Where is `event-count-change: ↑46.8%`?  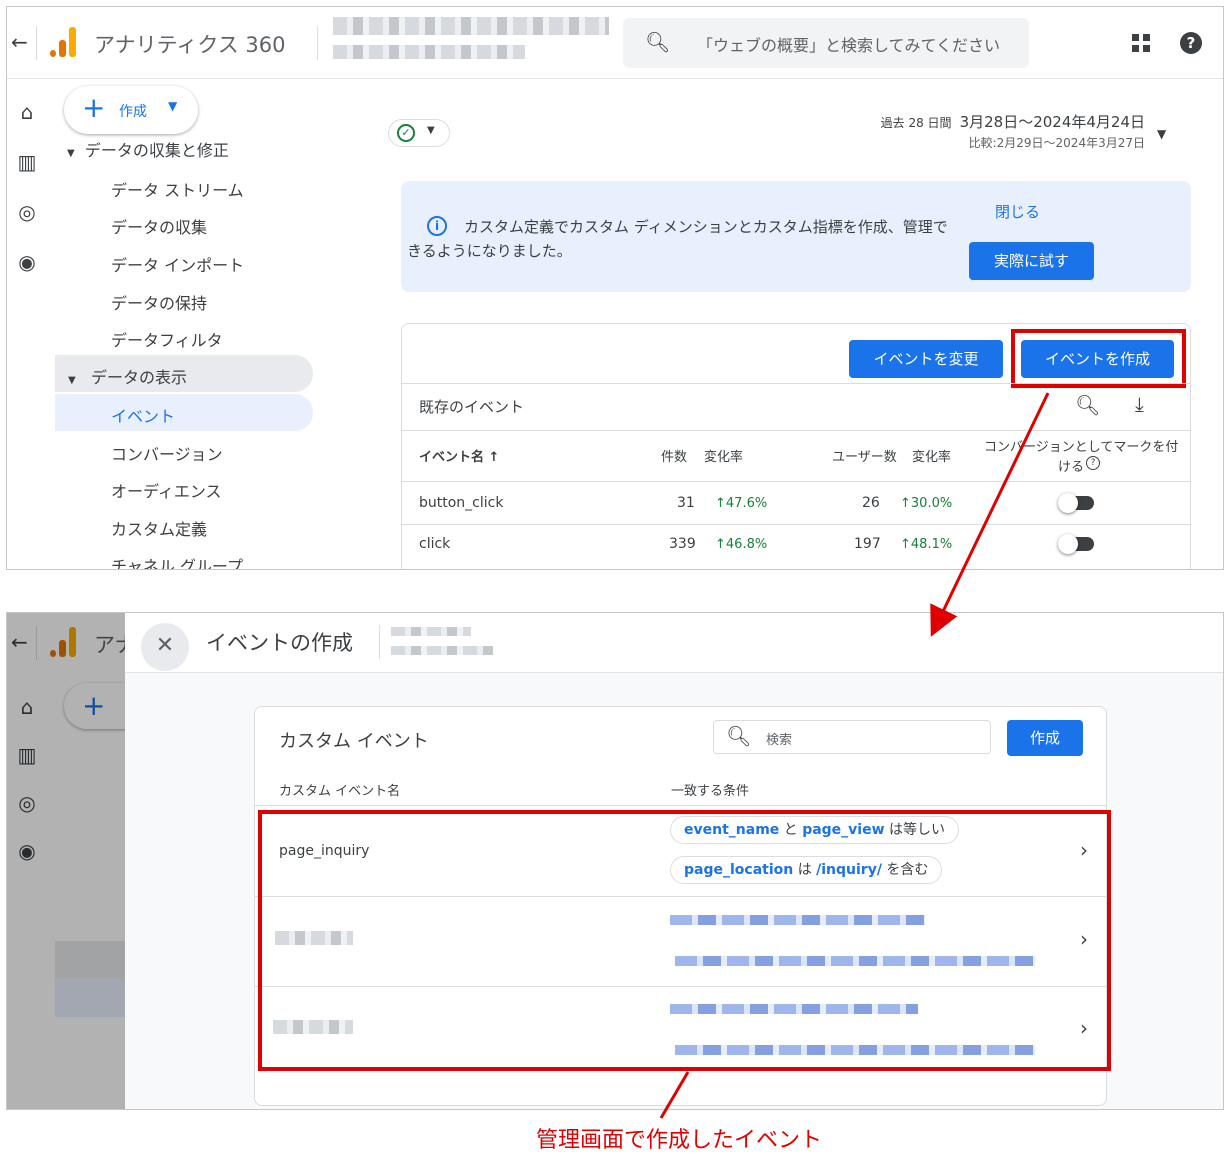
event-count-change: ↑46.8% is located at coordinates (741, 544).